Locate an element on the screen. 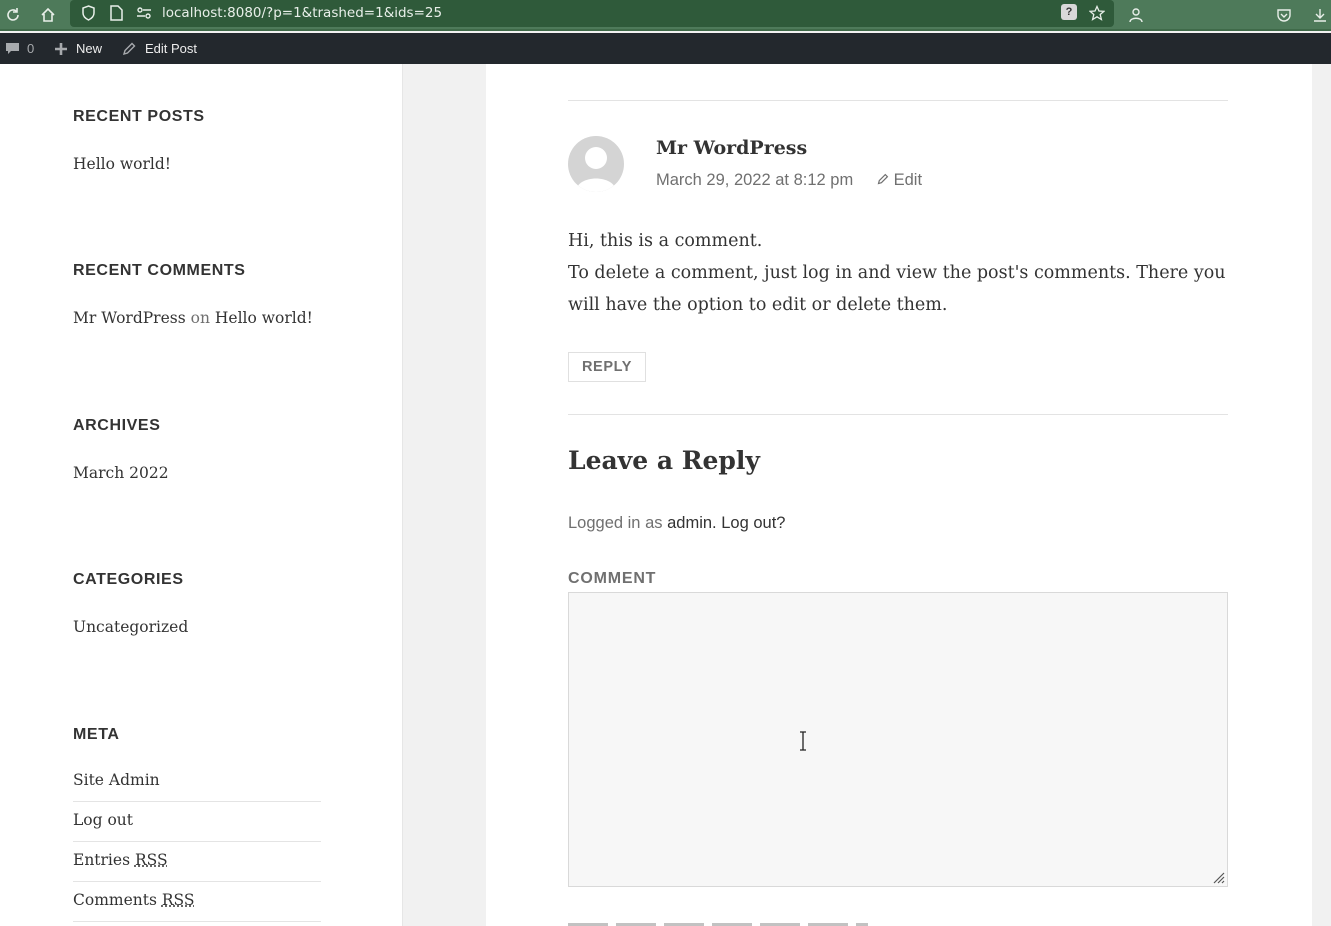 Image resolution: width=1331 pixels, height=926 pixels. plus-icon is located at coordinates (61, 48).